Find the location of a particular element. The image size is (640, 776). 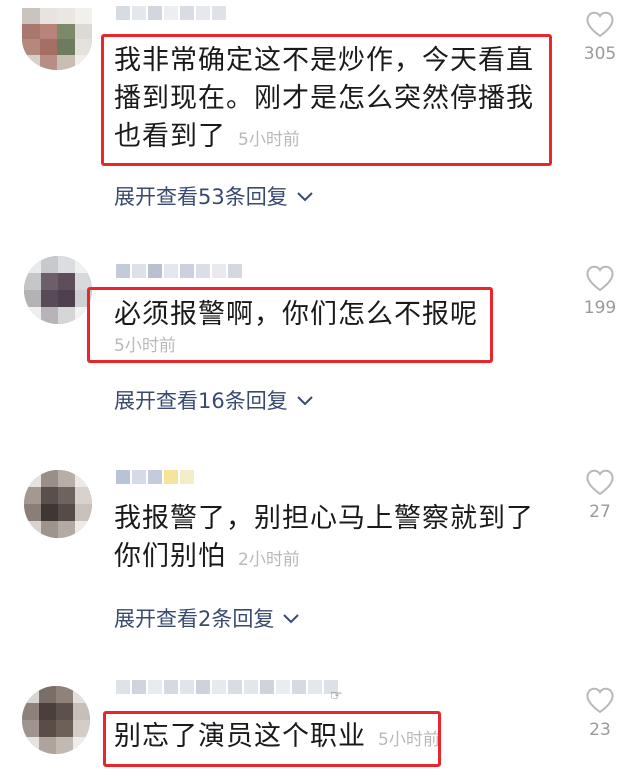

expand-replies-button: 展开查看2条回复 is located at coordinates (207, 619).